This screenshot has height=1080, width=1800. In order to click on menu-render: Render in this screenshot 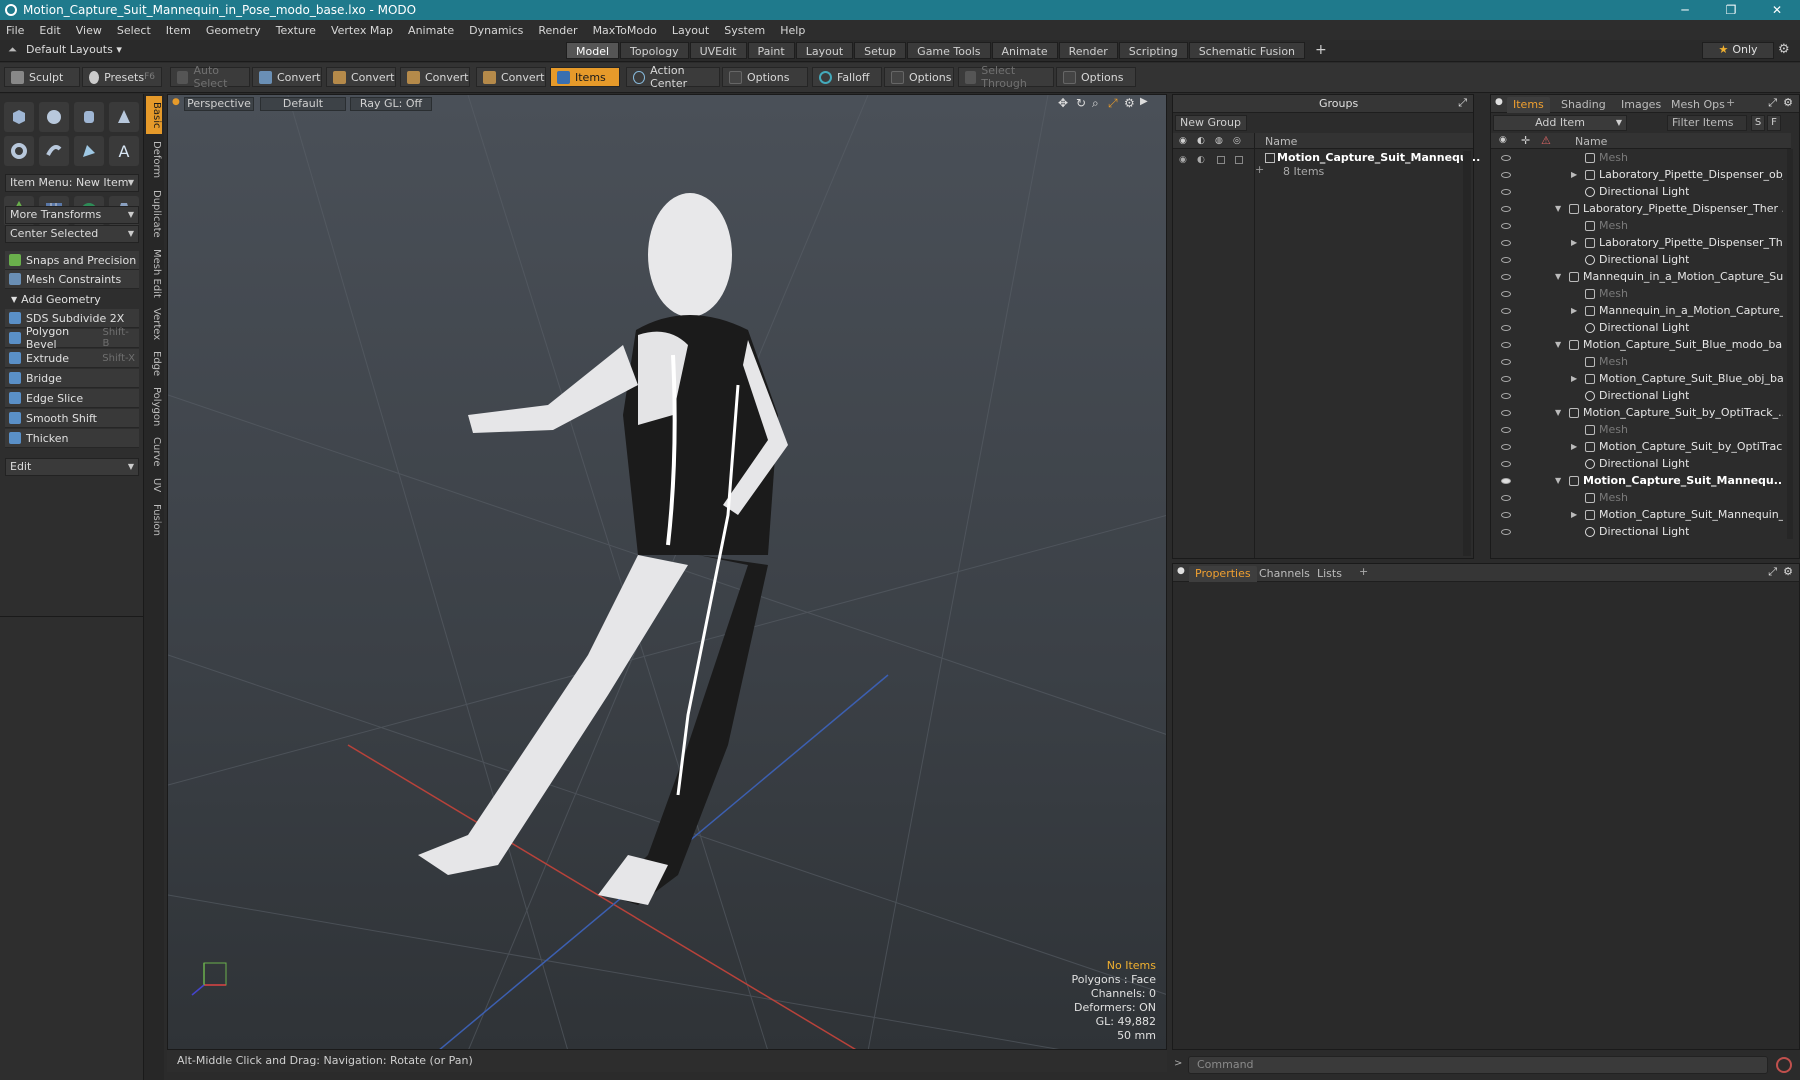, I will do `click(557, 30)`.